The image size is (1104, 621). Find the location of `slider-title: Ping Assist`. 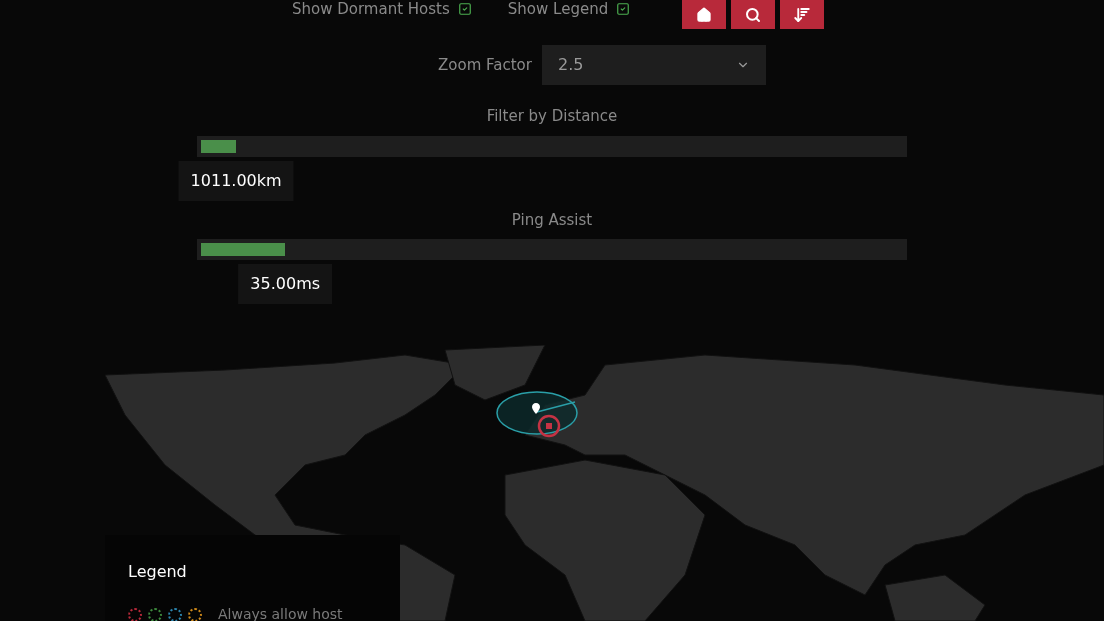

slider-title: Ping Assist is located at coordinates (552, 220).